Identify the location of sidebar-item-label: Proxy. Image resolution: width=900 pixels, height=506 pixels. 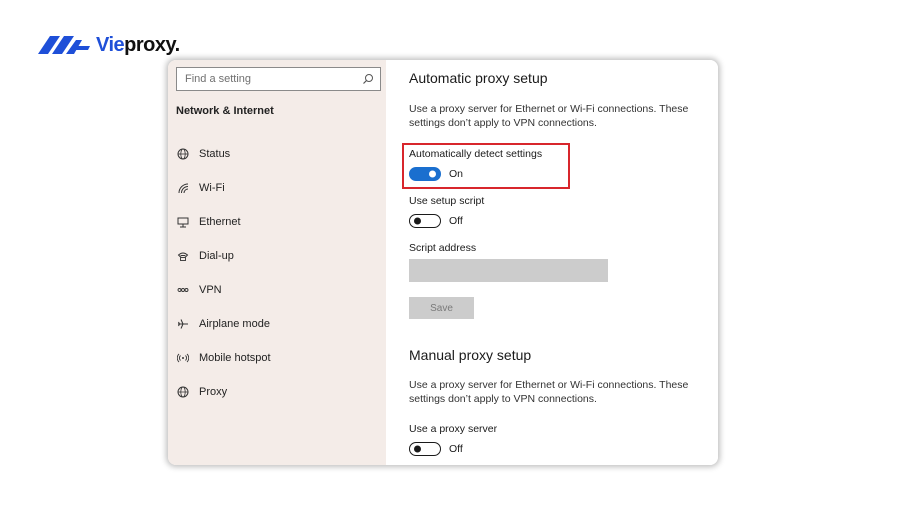
(213, 392).